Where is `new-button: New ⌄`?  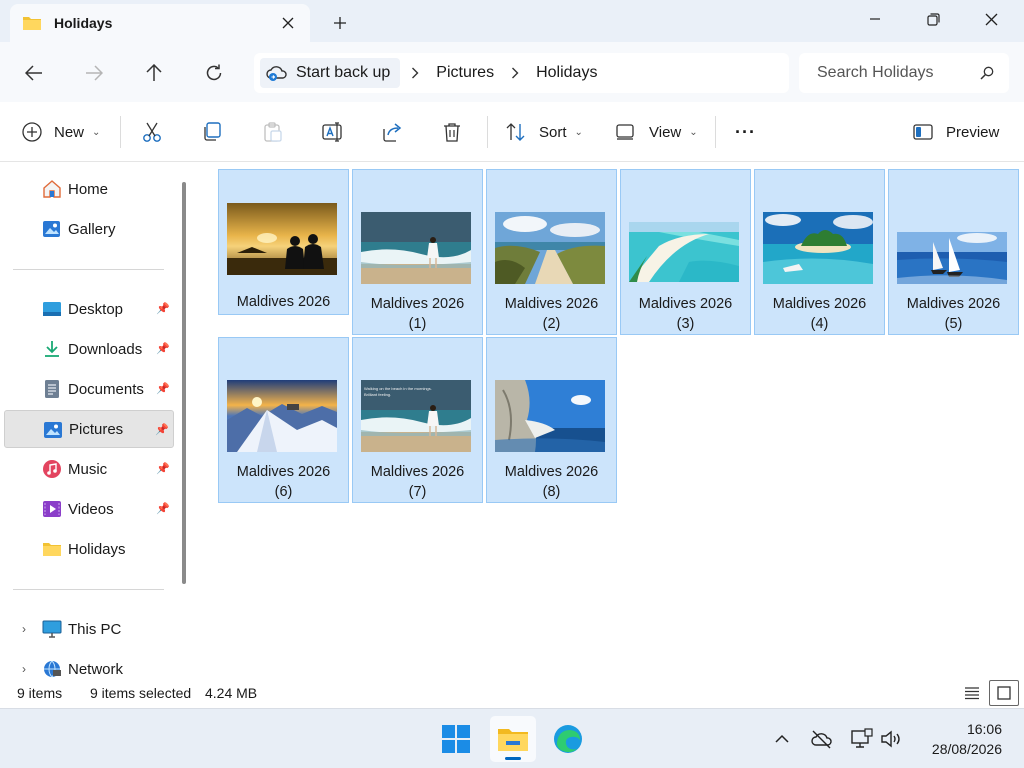 new-button: New ⌄ is located at coordinates (61, 132).